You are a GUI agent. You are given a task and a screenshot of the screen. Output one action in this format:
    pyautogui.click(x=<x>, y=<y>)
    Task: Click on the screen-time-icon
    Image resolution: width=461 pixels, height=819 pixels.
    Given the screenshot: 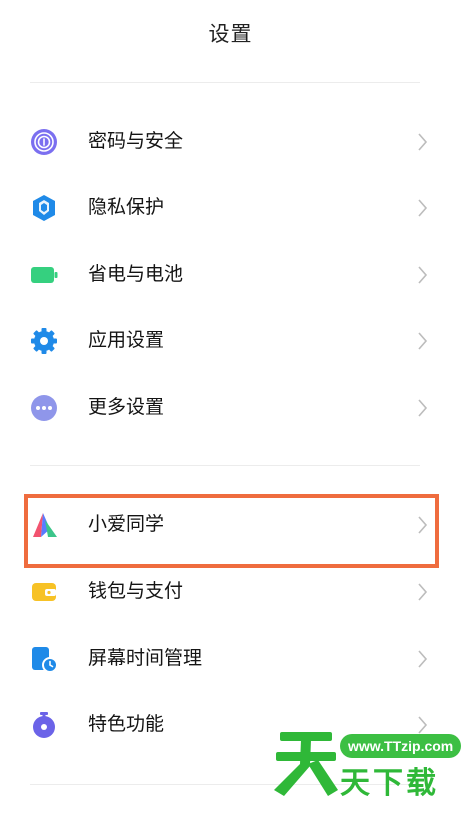 What is the action you would take?
    pyautogui.click(x=44, y=659)
    